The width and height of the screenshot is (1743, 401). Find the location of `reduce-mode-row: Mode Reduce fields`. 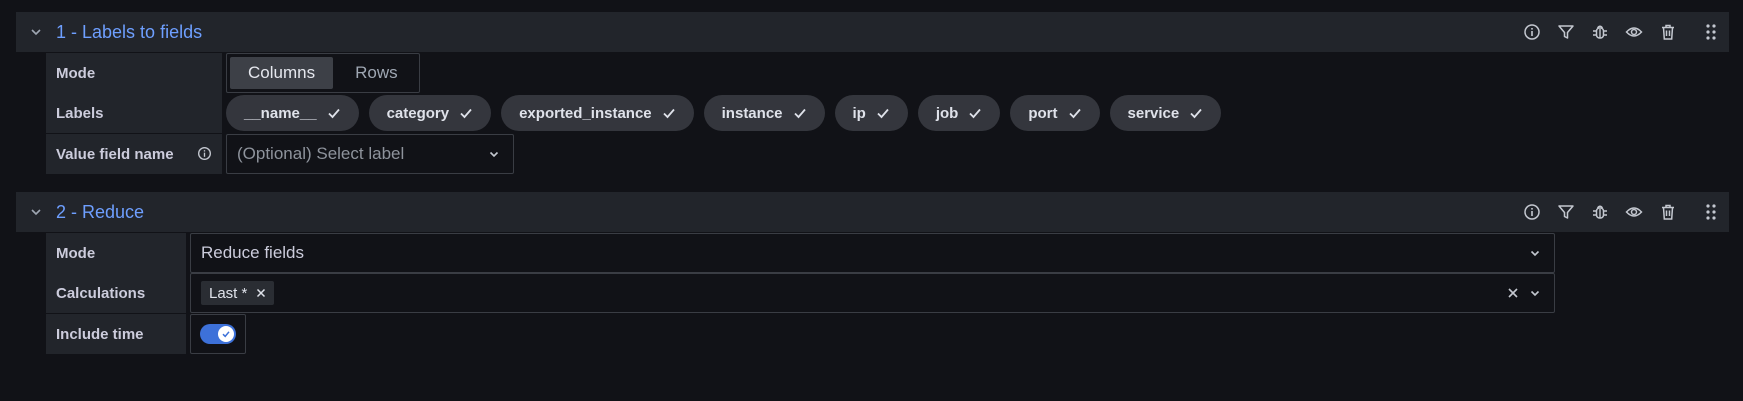

reduce-mode-row: Mode Reduce fields is located at coordinates (800, 253).